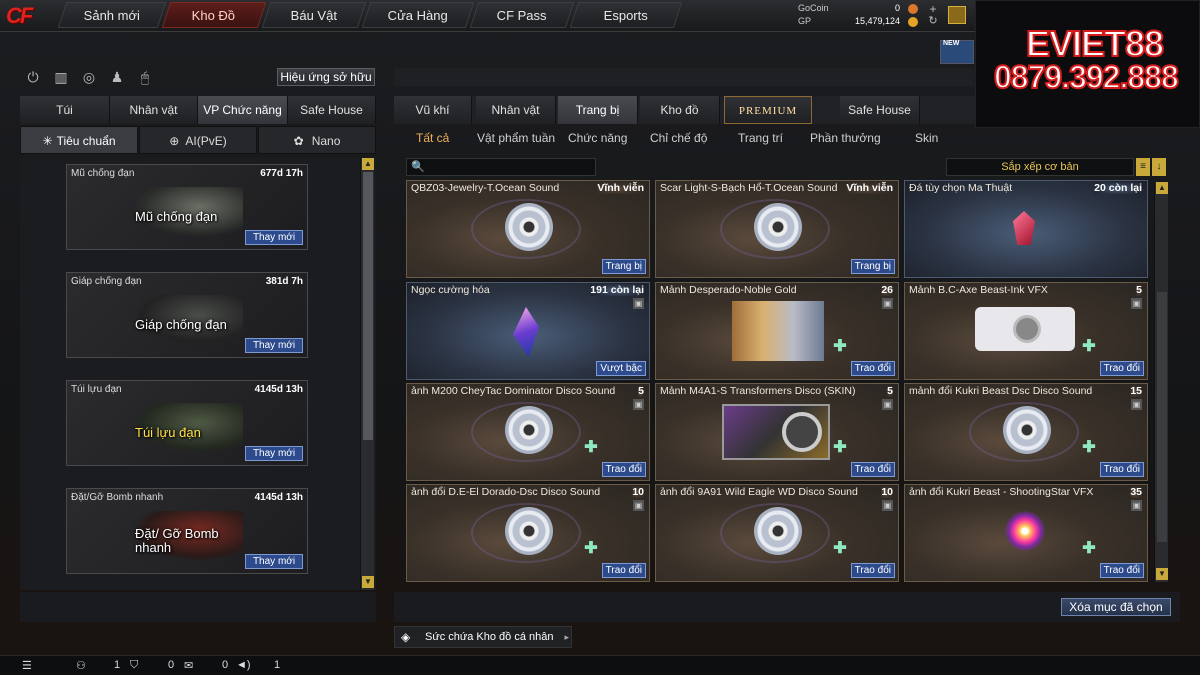  I want to click on delete-selected-button: Xóa mục đã chọn, so click(1116, 607).